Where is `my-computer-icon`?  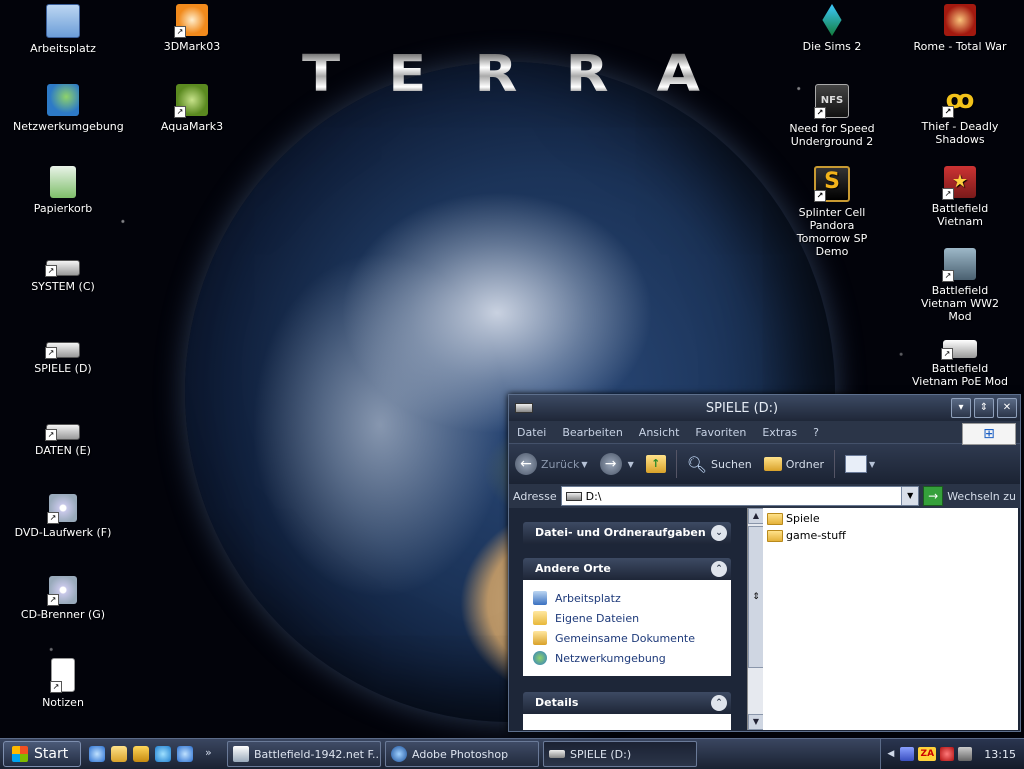 my-computer-icon is located at coordinates (63, 21).